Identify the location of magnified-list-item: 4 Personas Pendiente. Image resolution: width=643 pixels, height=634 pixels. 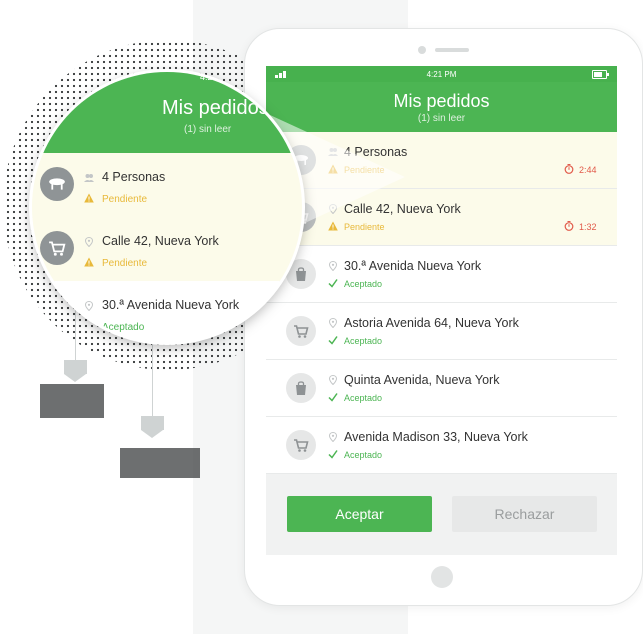
(167, 185).